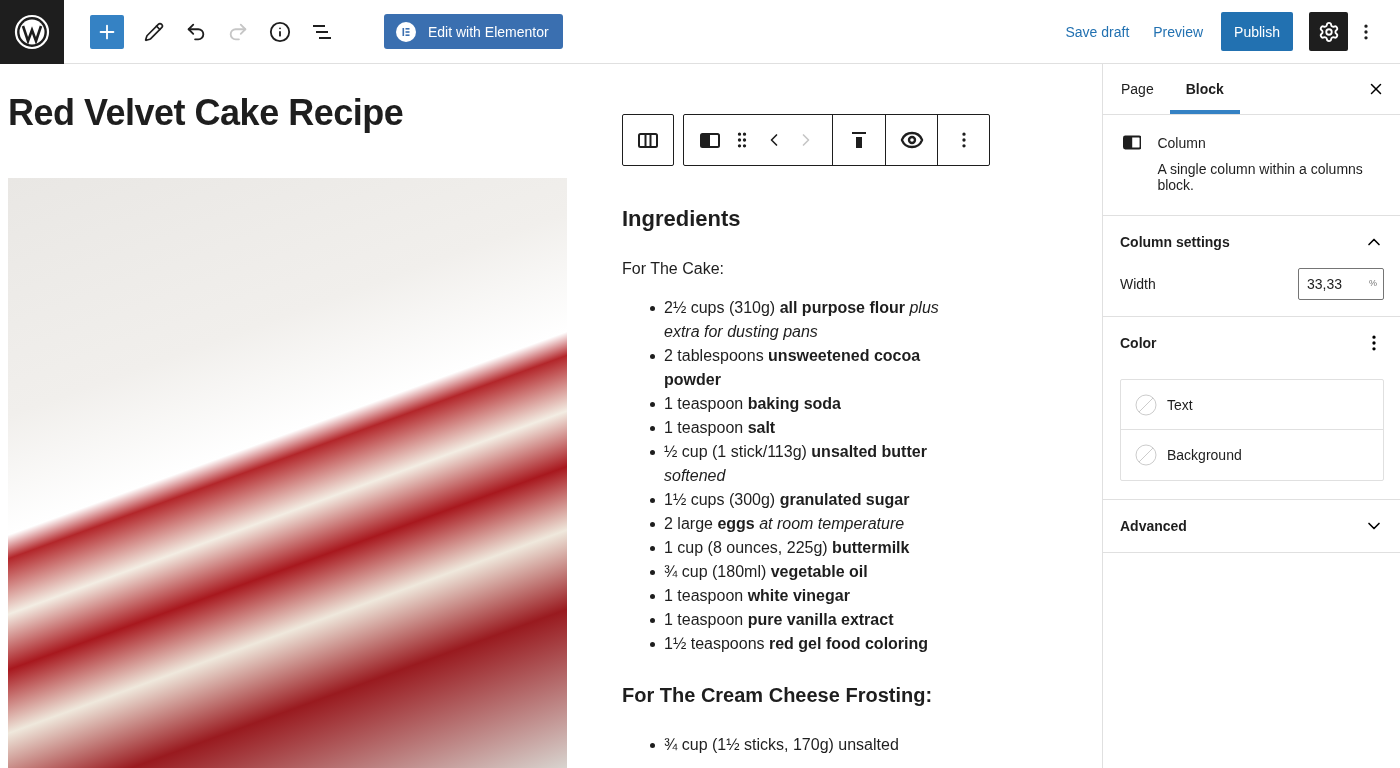  What do you see at coordinates (779, 620) in the screenshot?
I see `ingredient-text: 1 teaspoon pure vanilla extract` at bounding box center [779, 620].